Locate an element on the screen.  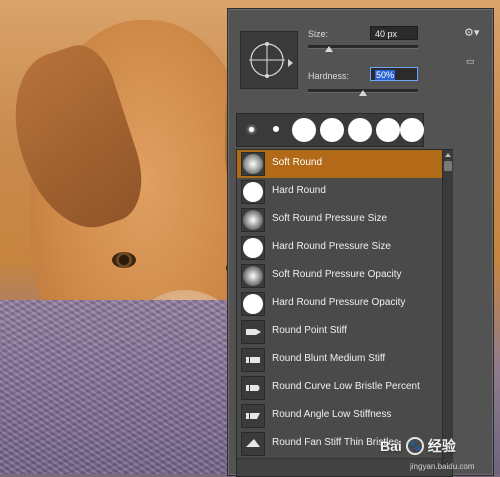
brush-row-label: Soft Round Pressure Opacity is located at coordinates (337, 274).